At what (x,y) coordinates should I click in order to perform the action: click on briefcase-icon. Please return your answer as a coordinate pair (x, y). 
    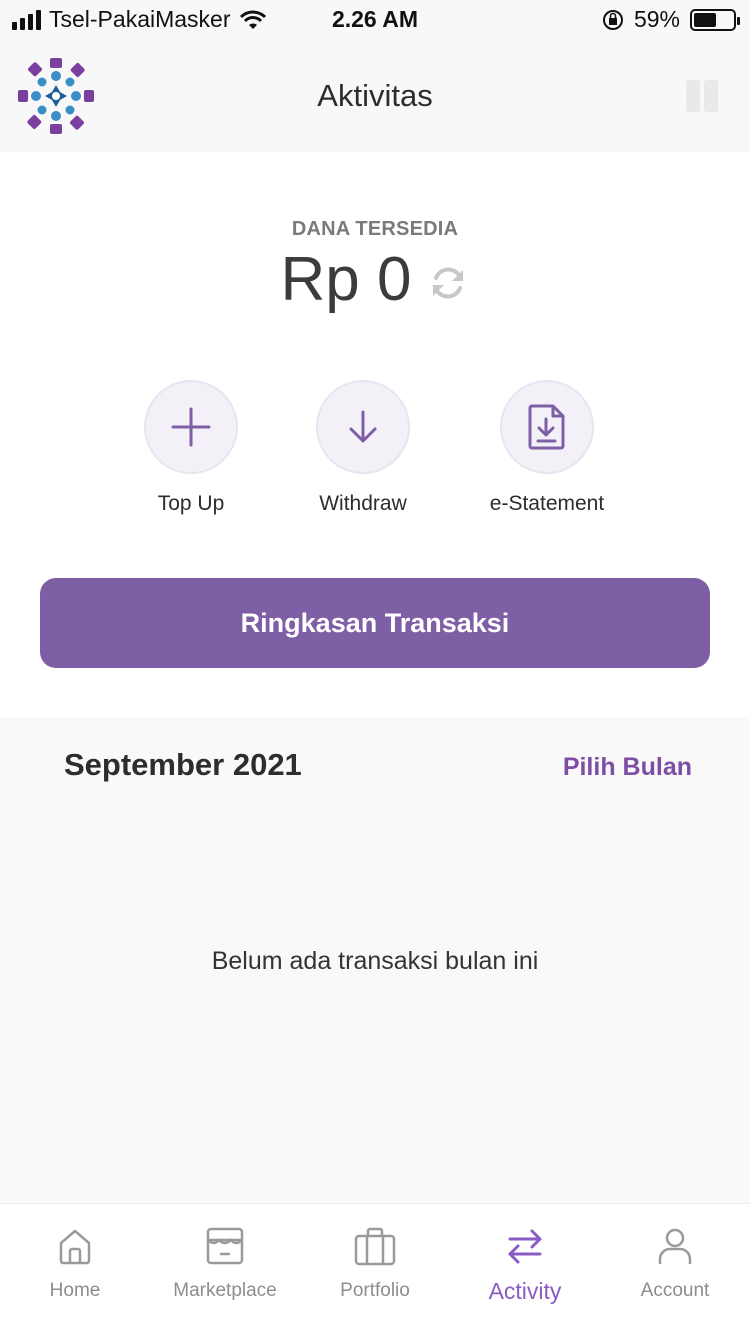
    Looking at the image, I should click on (375, 1246).